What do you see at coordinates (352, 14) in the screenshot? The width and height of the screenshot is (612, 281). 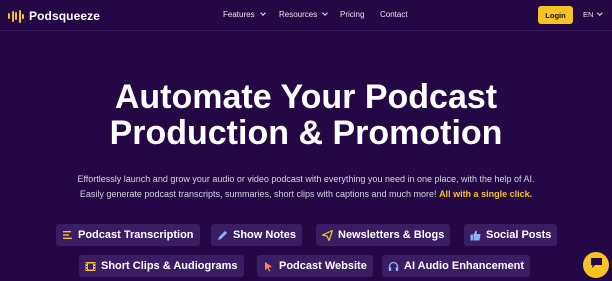 I see `nav-item-pricing: Pricing` at bounding box center [352, 14].